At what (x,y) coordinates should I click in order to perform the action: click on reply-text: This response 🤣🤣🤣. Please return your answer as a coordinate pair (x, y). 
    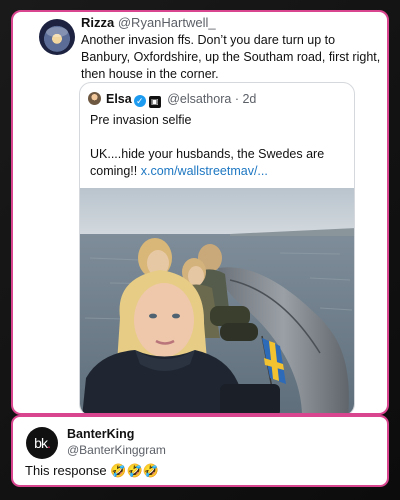
    Looking at the image, I should click on (92, 470).